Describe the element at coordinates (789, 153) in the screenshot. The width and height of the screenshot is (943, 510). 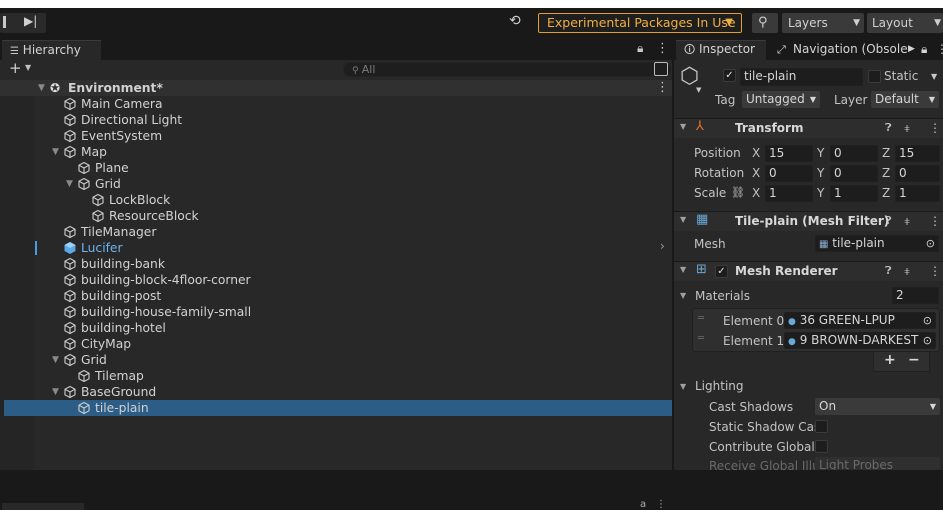
I see `position-x-field: 15` at that location.